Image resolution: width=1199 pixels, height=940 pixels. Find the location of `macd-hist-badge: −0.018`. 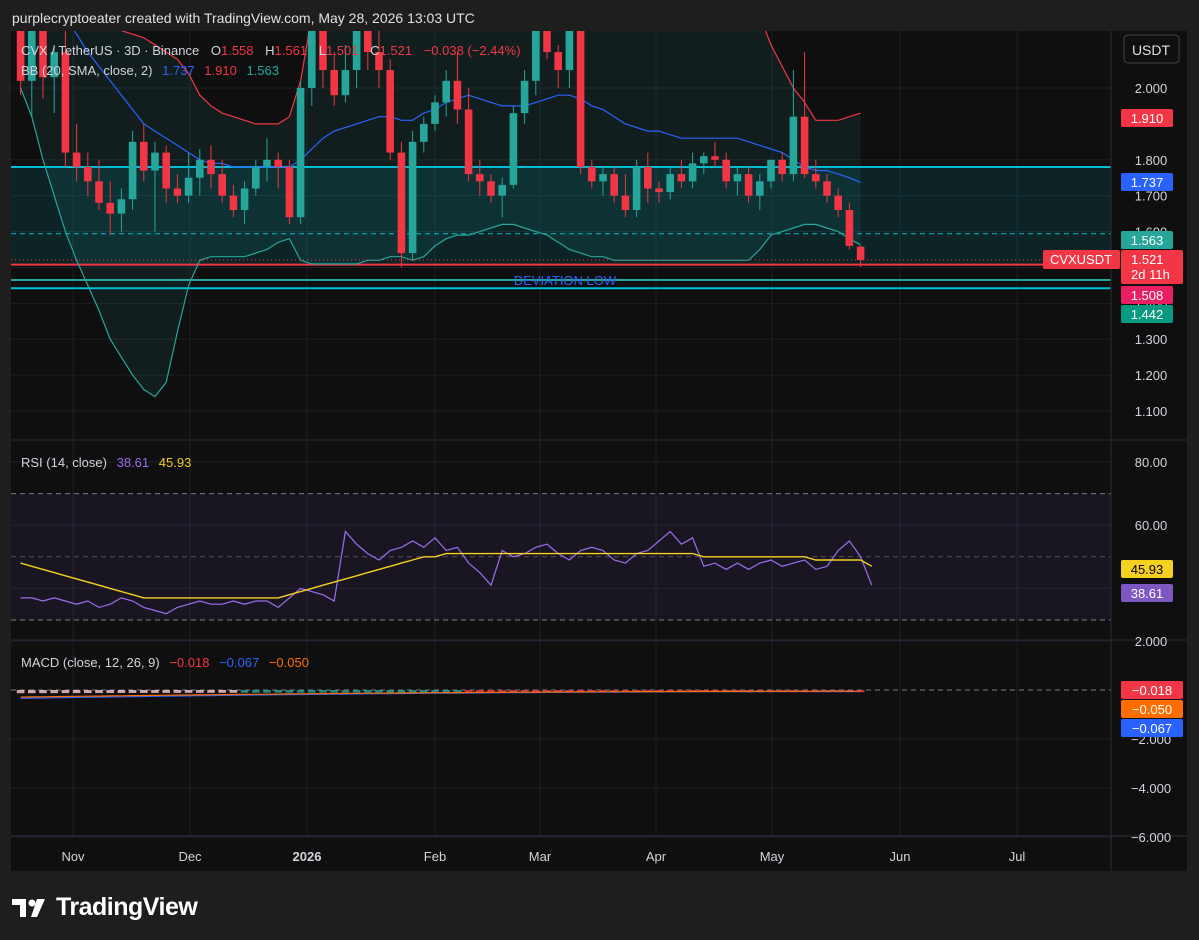

macd-hist-badge: −0.018 is located at coordinates (1152, 690).